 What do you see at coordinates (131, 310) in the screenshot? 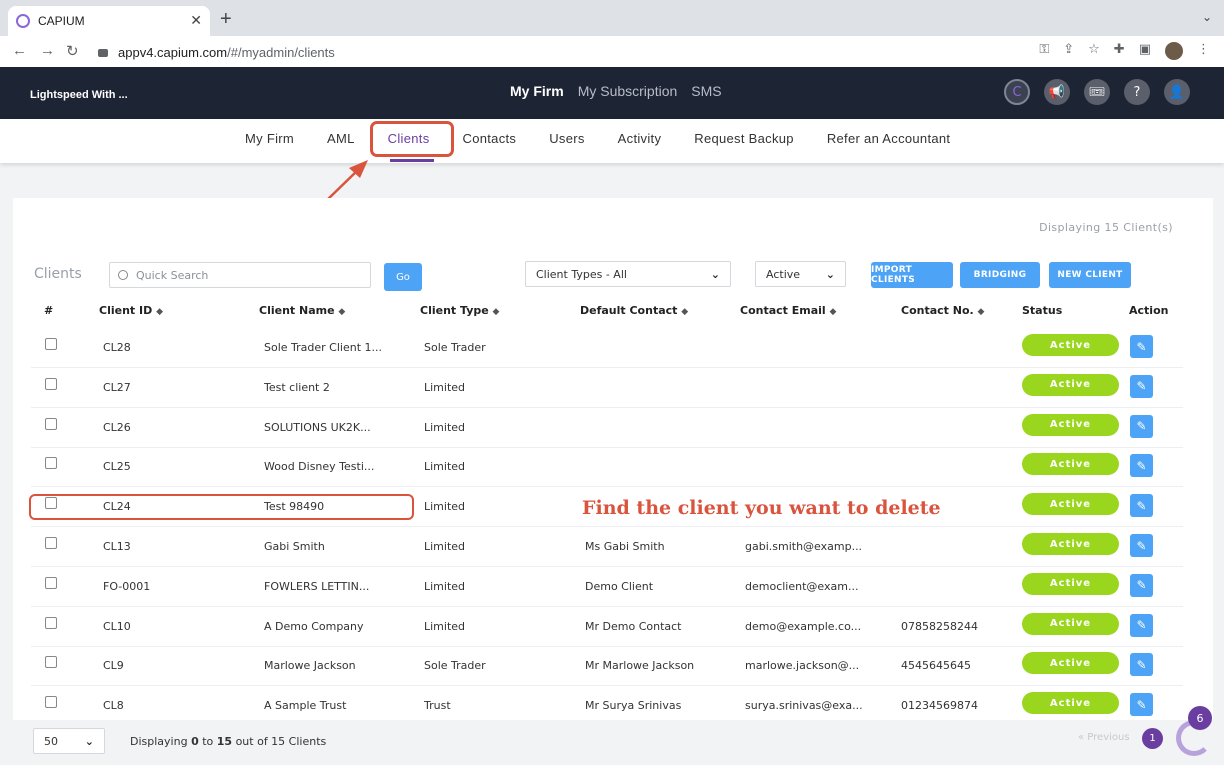
I see `col-client-id: Client ID ◆` at bounding box center [131, 310].